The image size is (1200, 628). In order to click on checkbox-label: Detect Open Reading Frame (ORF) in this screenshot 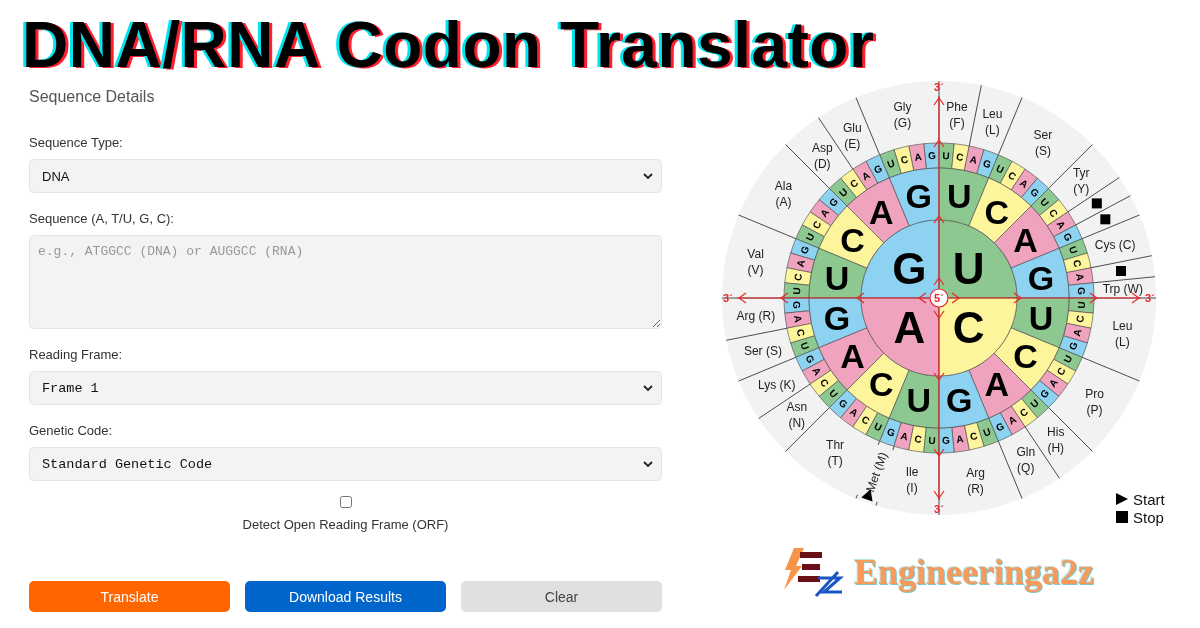, I will do `click(345, 525)`.